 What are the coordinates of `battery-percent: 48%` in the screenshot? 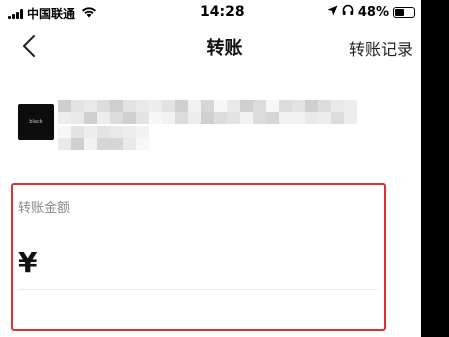 It's located at (373, 12).